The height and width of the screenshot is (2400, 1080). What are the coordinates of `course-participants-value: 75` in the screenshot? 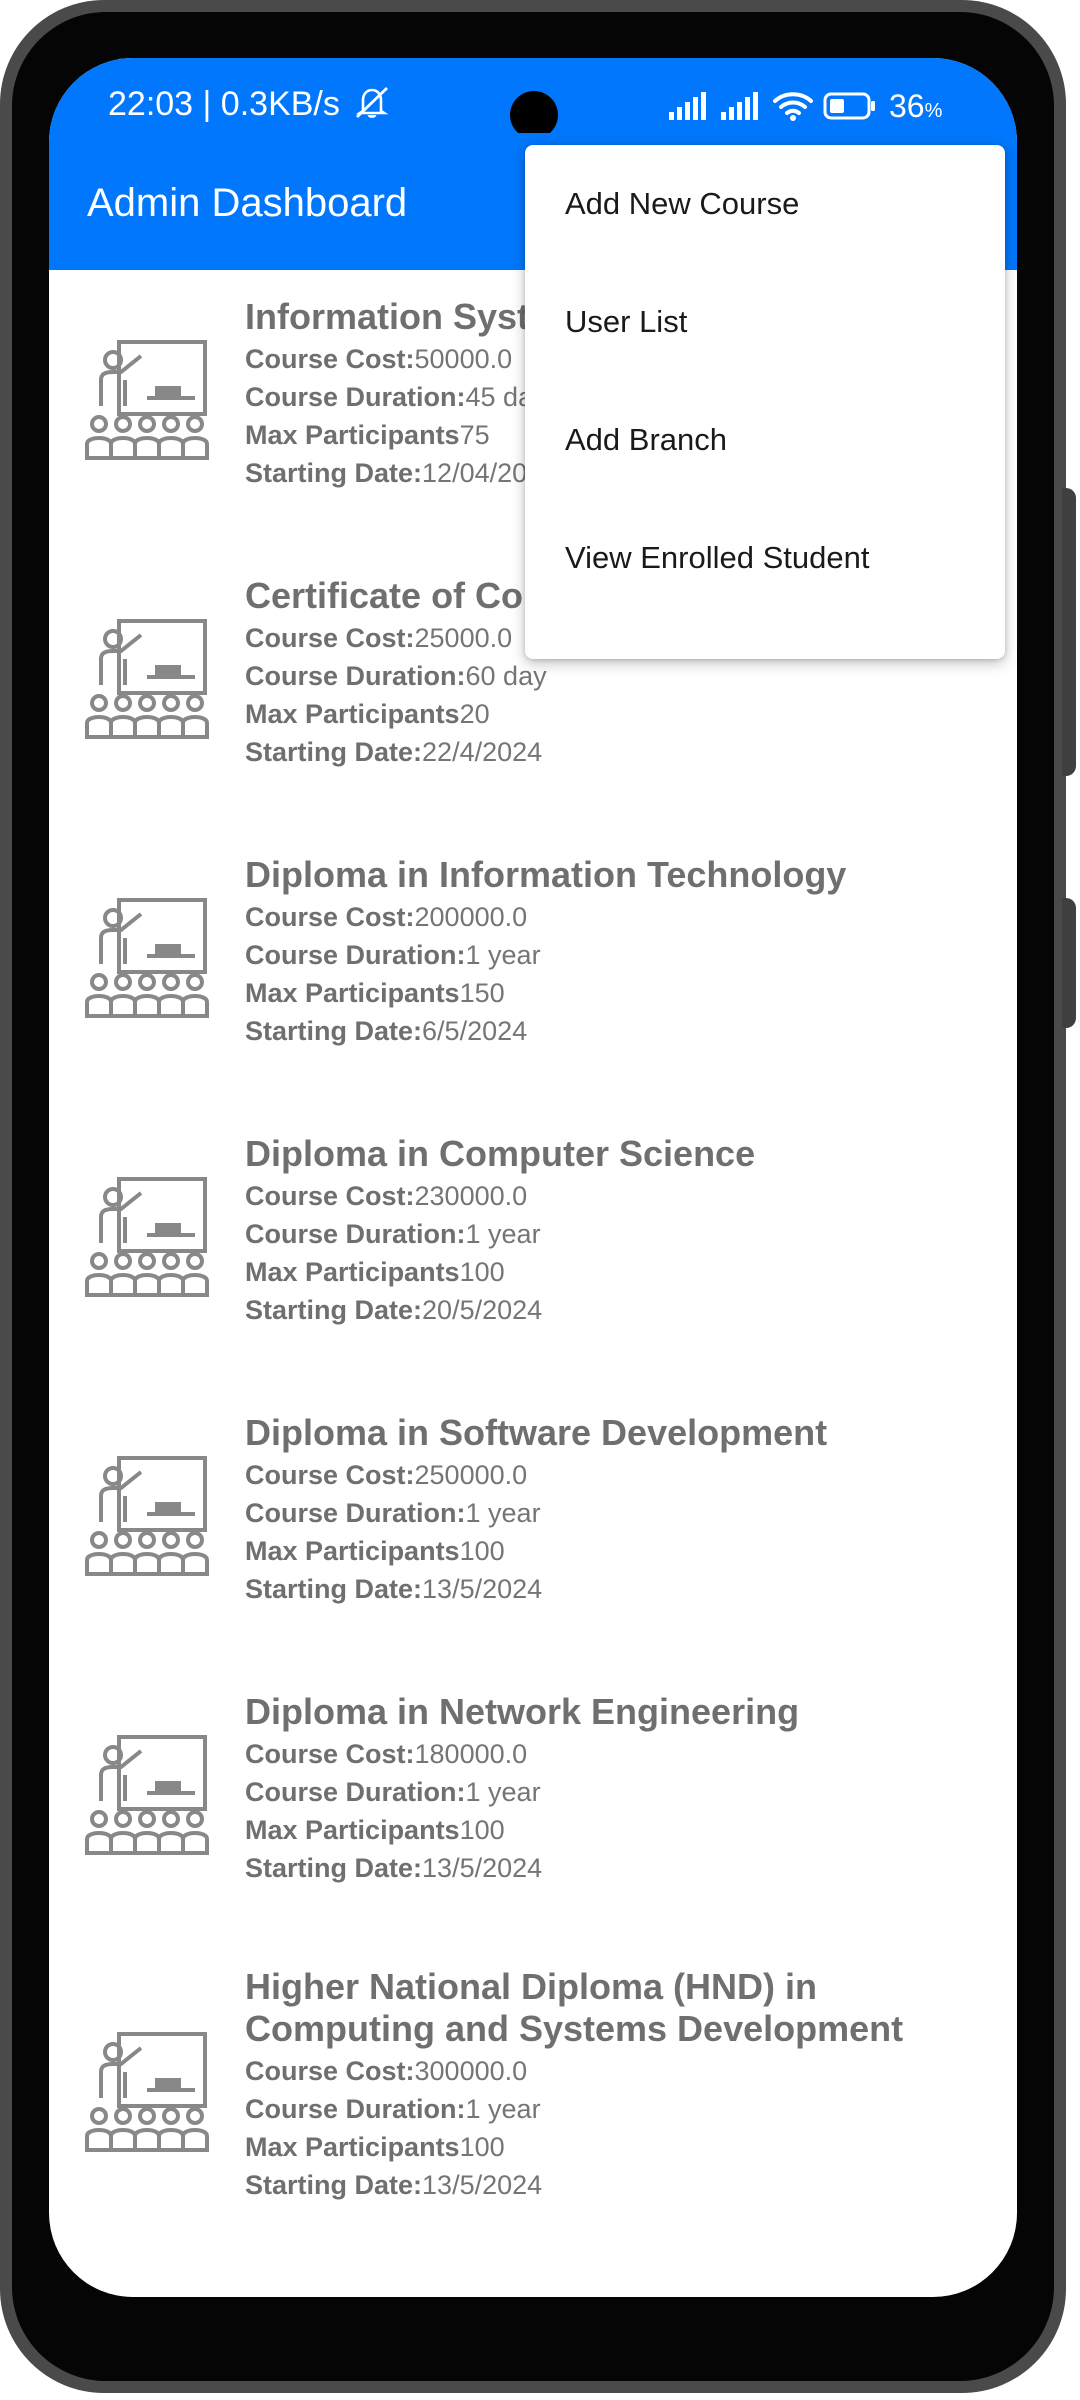 It's located at (474, 435).